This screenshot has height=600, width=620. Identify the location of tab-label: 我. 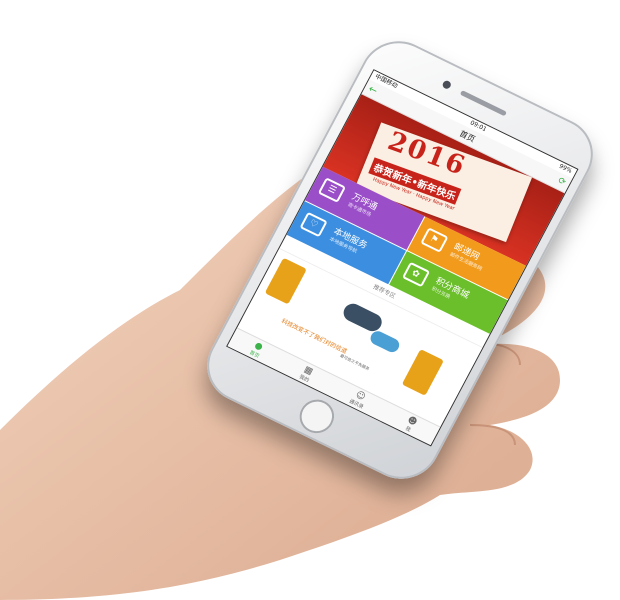
(408, 429).